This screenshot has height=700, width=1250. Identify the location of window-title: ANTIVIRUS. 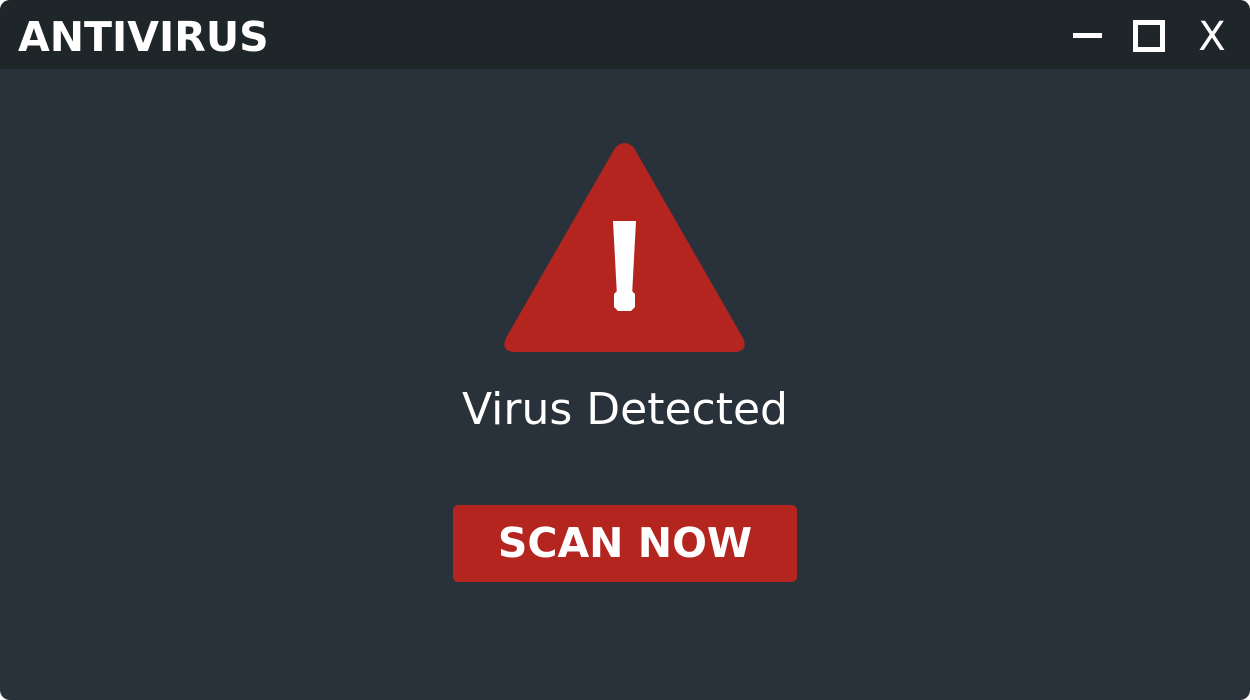
(143, 37).